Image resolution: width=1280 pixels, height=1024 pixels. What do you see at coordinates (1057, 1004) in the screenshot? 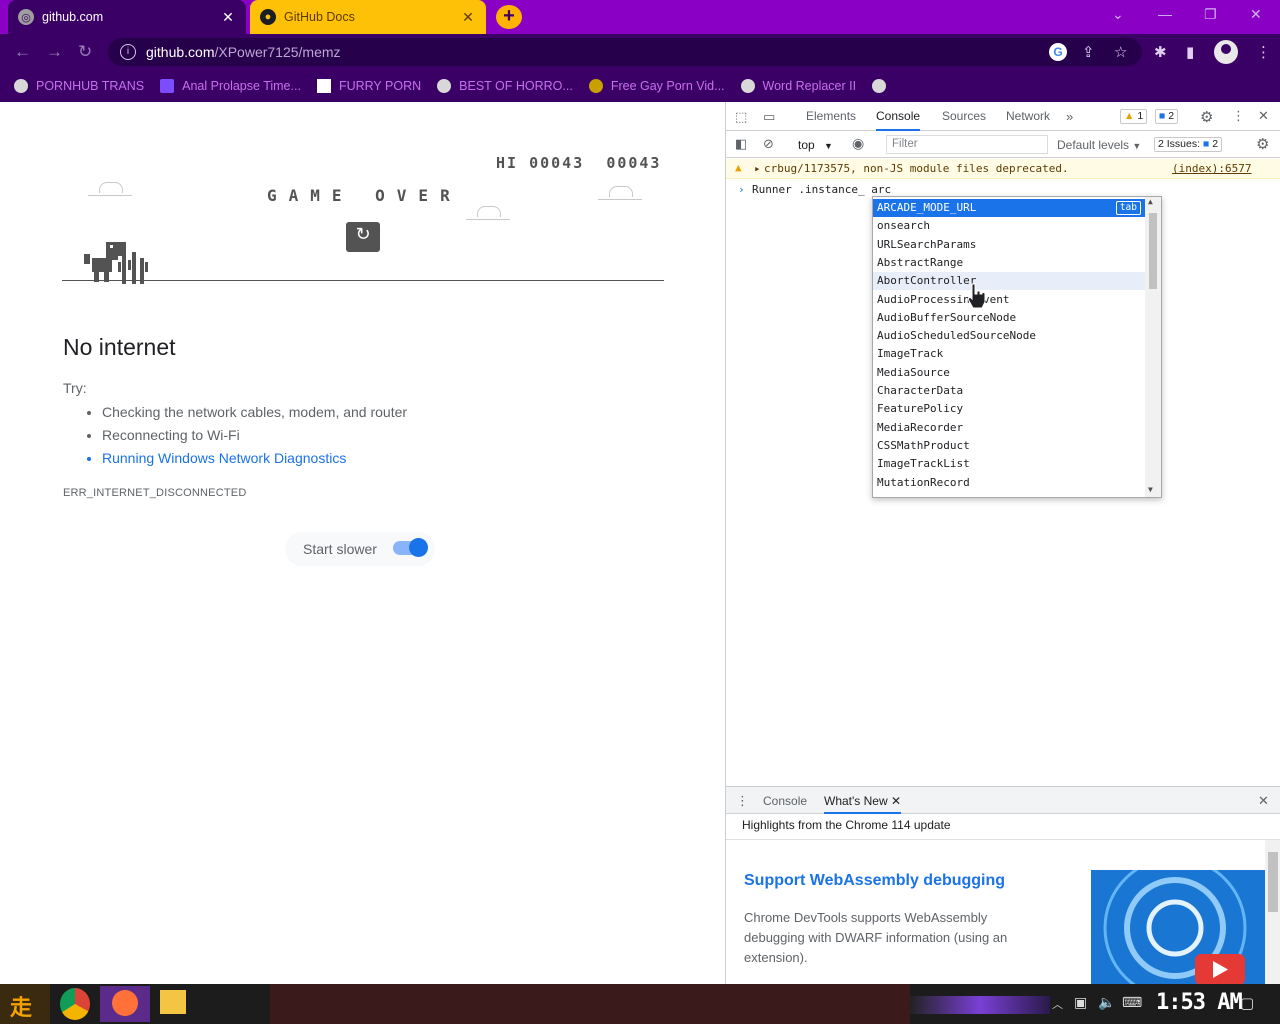
I see `show-hidden-icons-icon: ︿` at bounding box center [1057, 1004].